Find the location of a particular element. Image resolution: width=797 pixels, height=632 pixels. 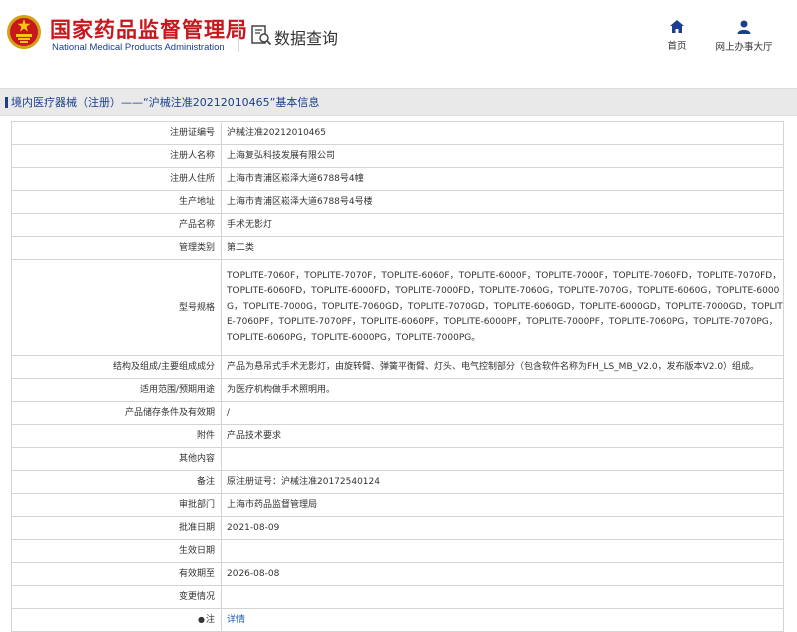

info-row: ●注 详情 is located at coordinates (397, 620).